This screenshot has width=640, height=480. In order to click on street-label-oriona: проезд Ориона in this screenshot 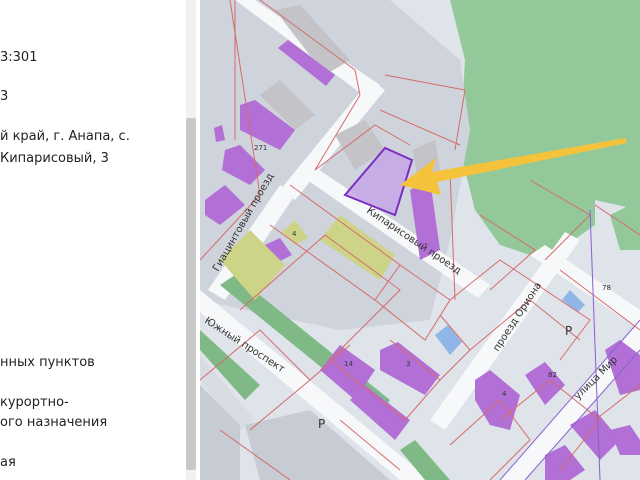, I will do `click(517, 316)`.